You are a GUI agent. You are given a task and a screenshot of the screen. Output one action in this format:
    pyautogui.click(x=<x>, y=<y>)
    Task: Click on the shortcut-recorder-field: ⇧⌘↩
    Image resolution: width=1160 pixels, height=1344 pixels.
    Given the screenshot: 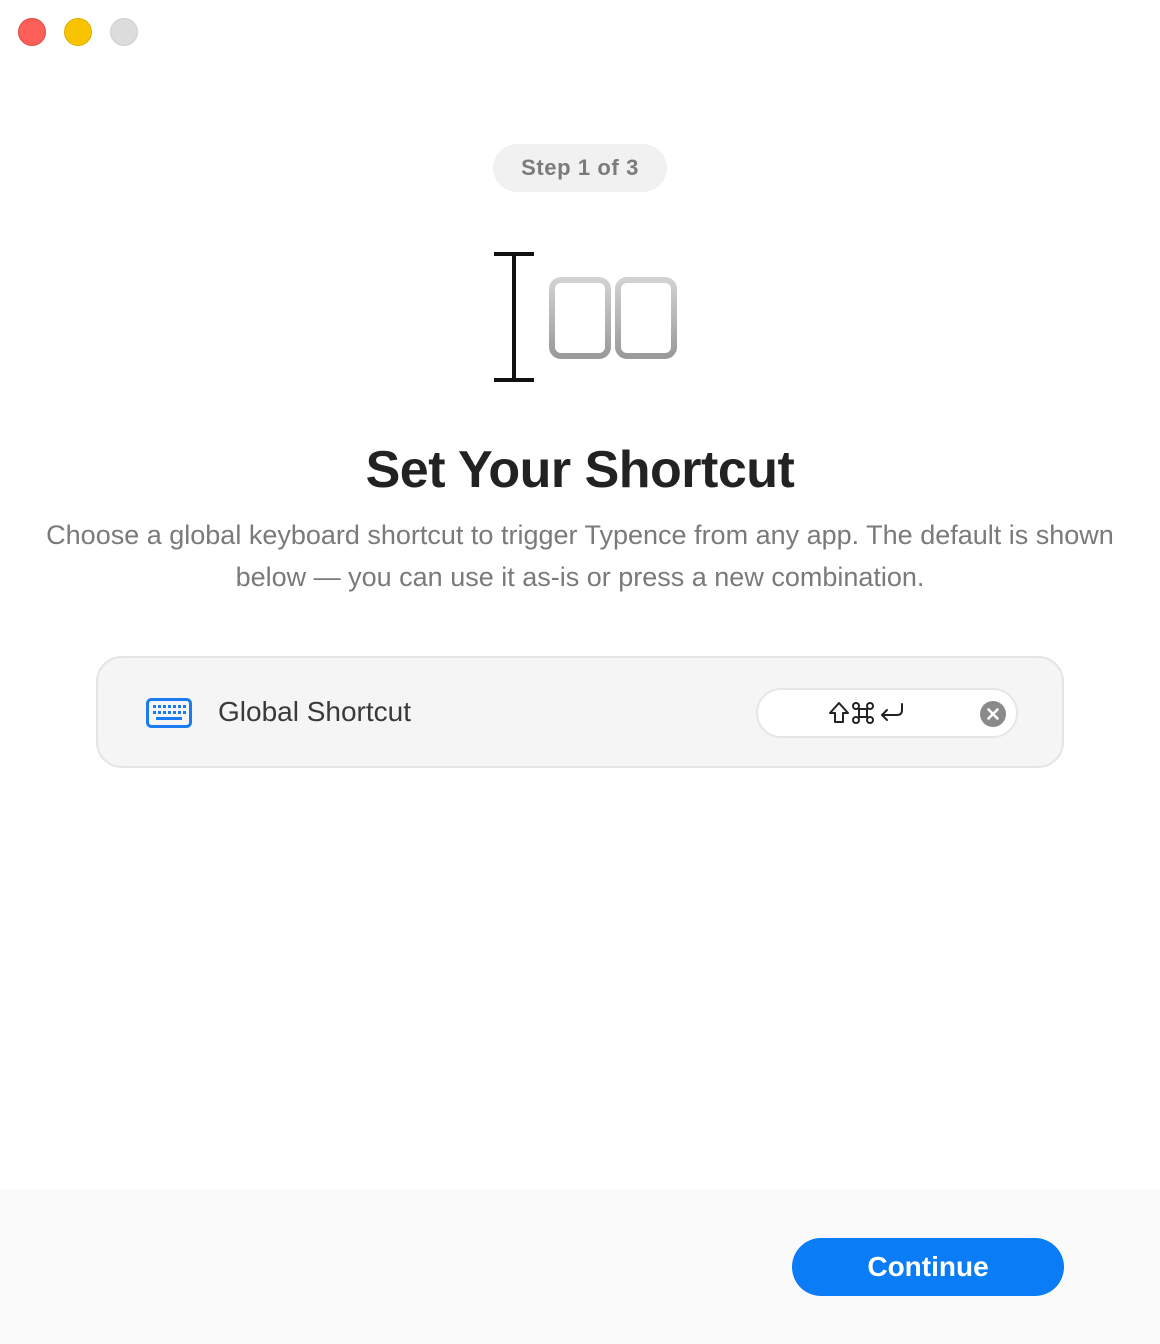 What is the action you would take?
    pyautogui.click(x=887, y=713)
    